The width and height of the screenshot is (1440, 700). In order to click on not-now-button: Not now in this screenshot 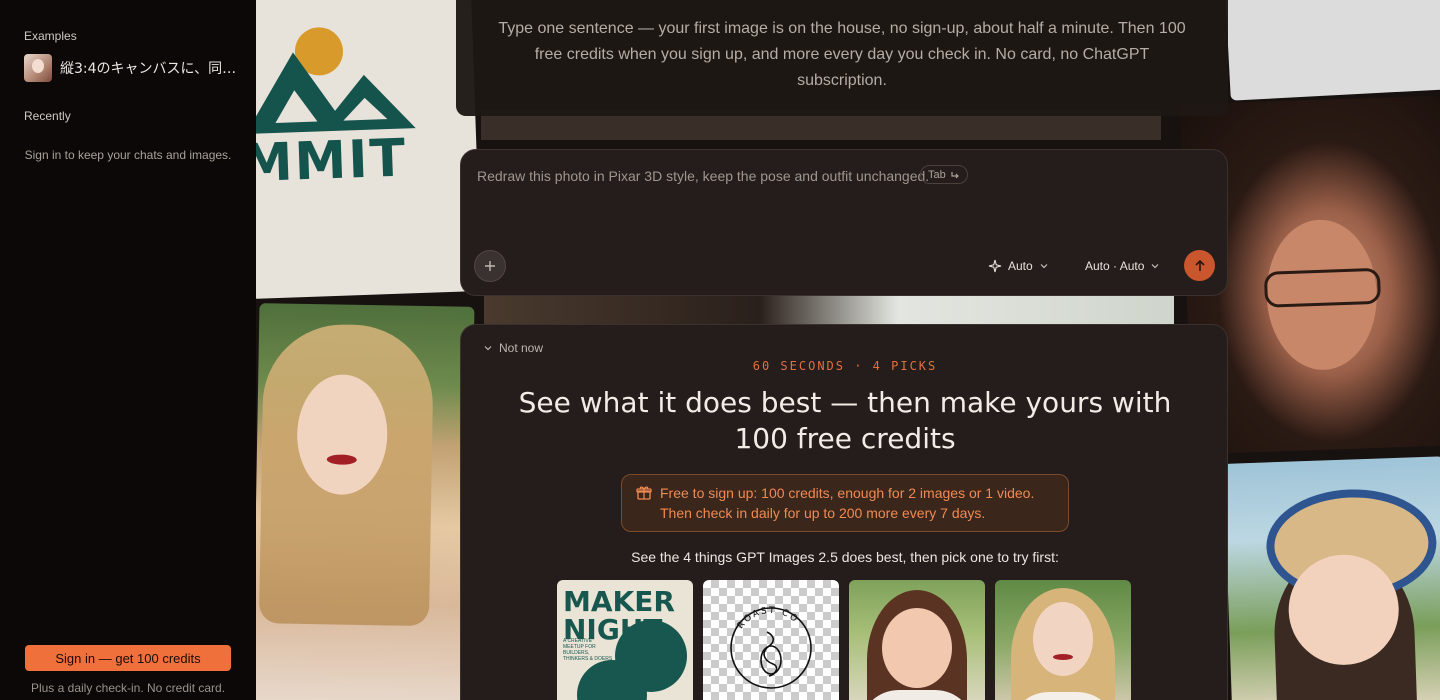, I will do `click(513, 348)`.